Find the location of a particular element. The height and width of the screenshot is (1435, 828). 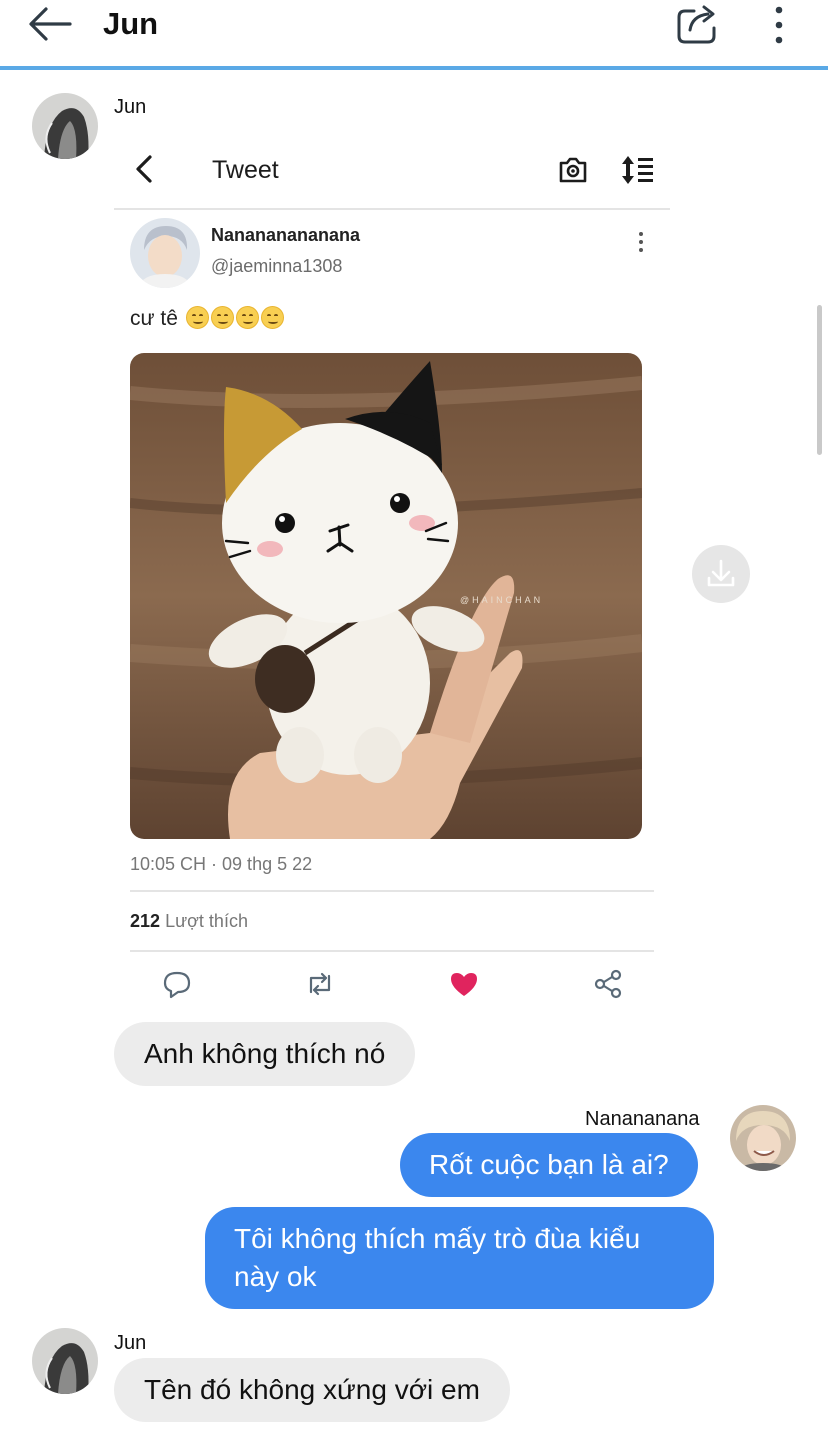

photo-watermark: @HAINCHAN is located at coordinates (501, 600).